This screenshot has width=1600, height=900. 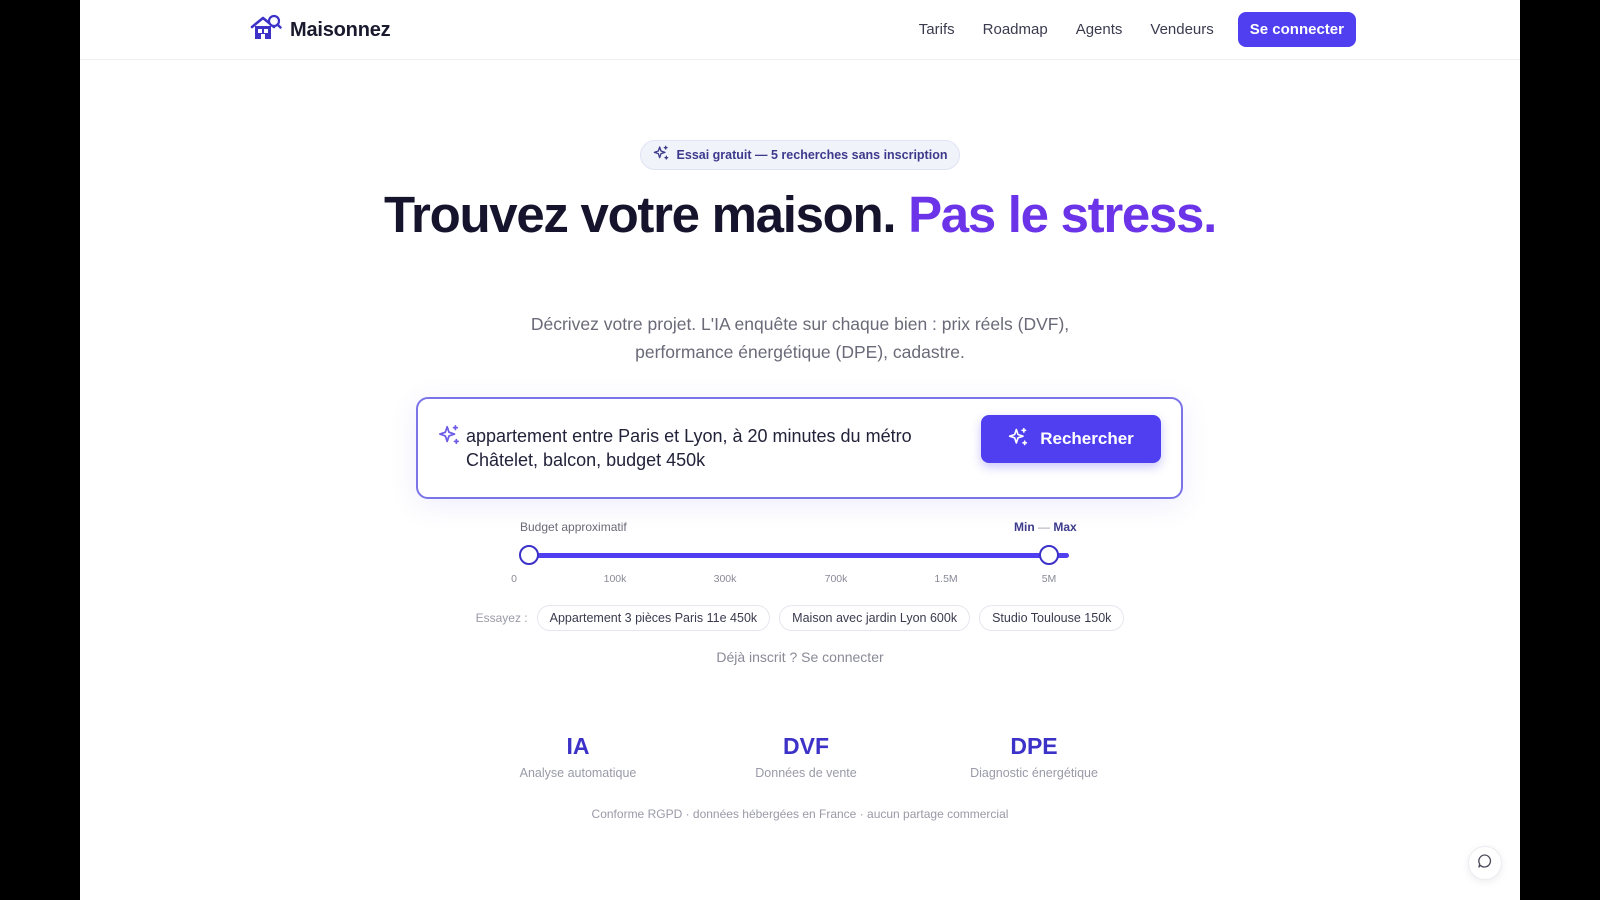 What do you see at coordinates (1062, 214) in the screenshot?
I see `headline-accent: Pas le stress.` at bounding box center [1062, 214].